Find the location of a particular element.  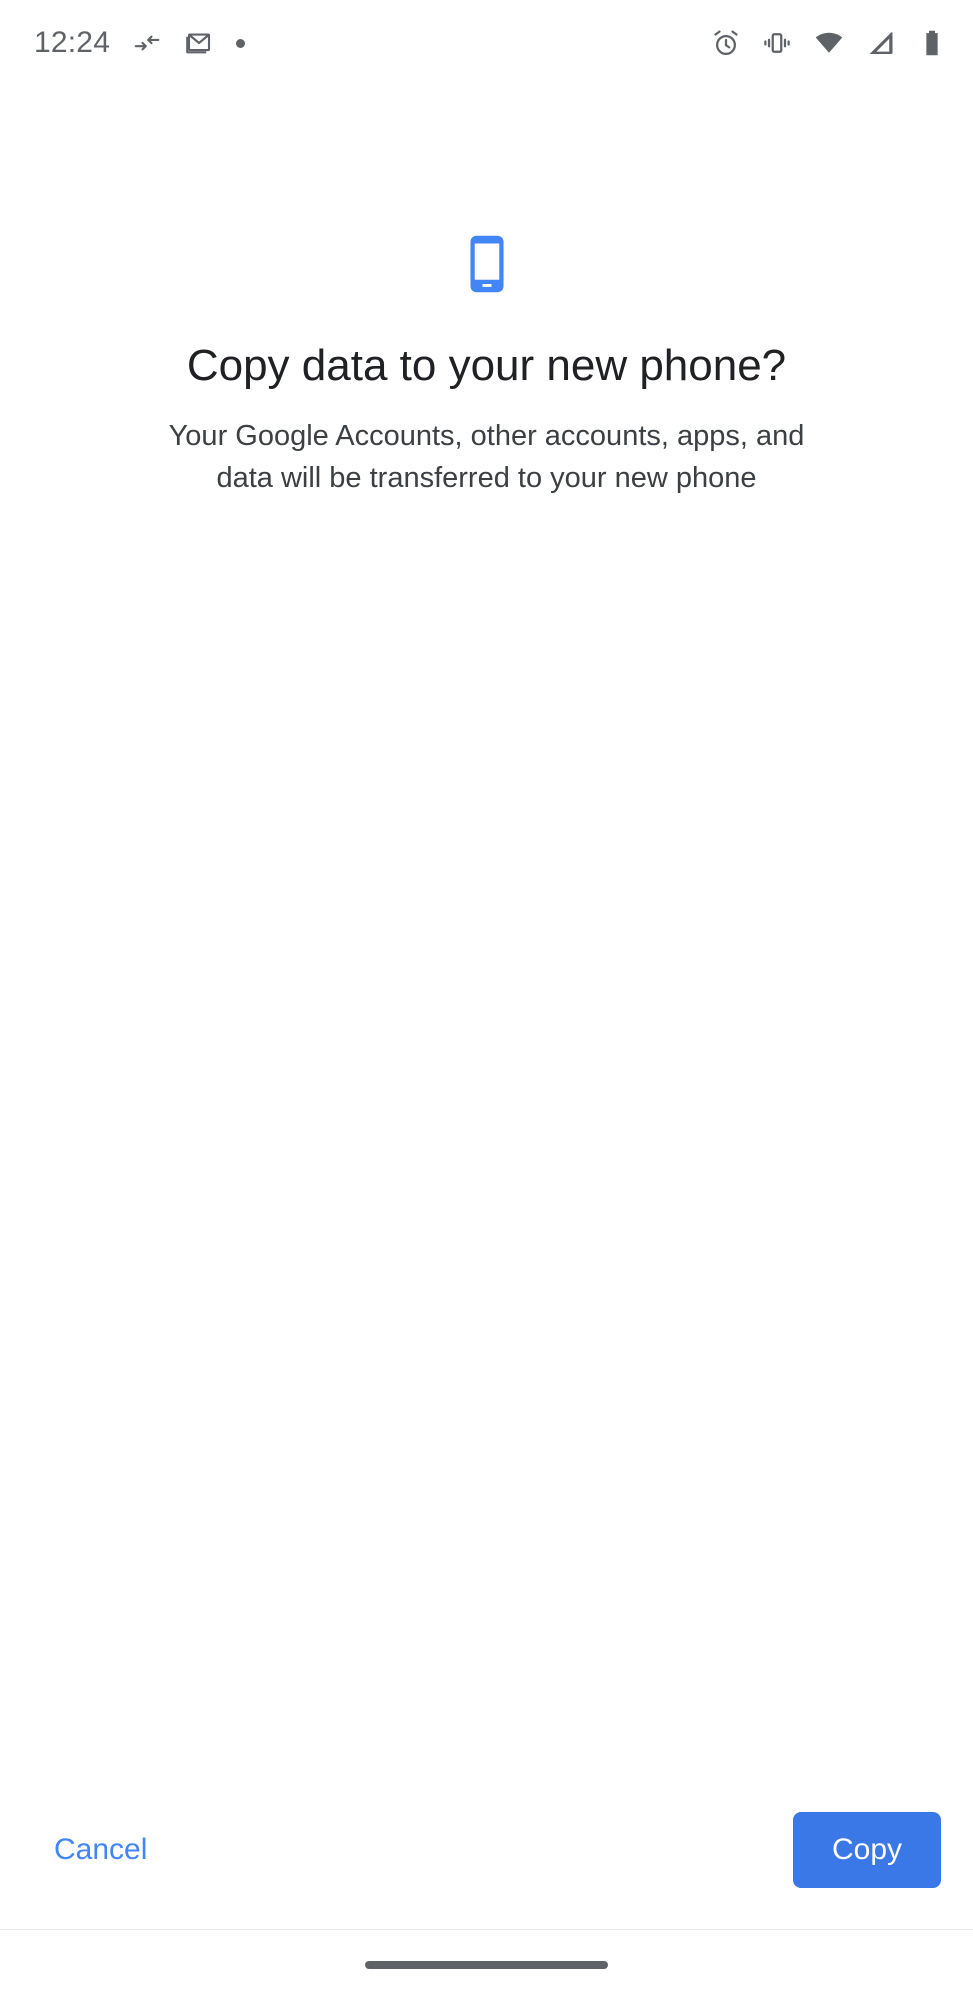

alarm-icon is located at coordinates (726, 43).